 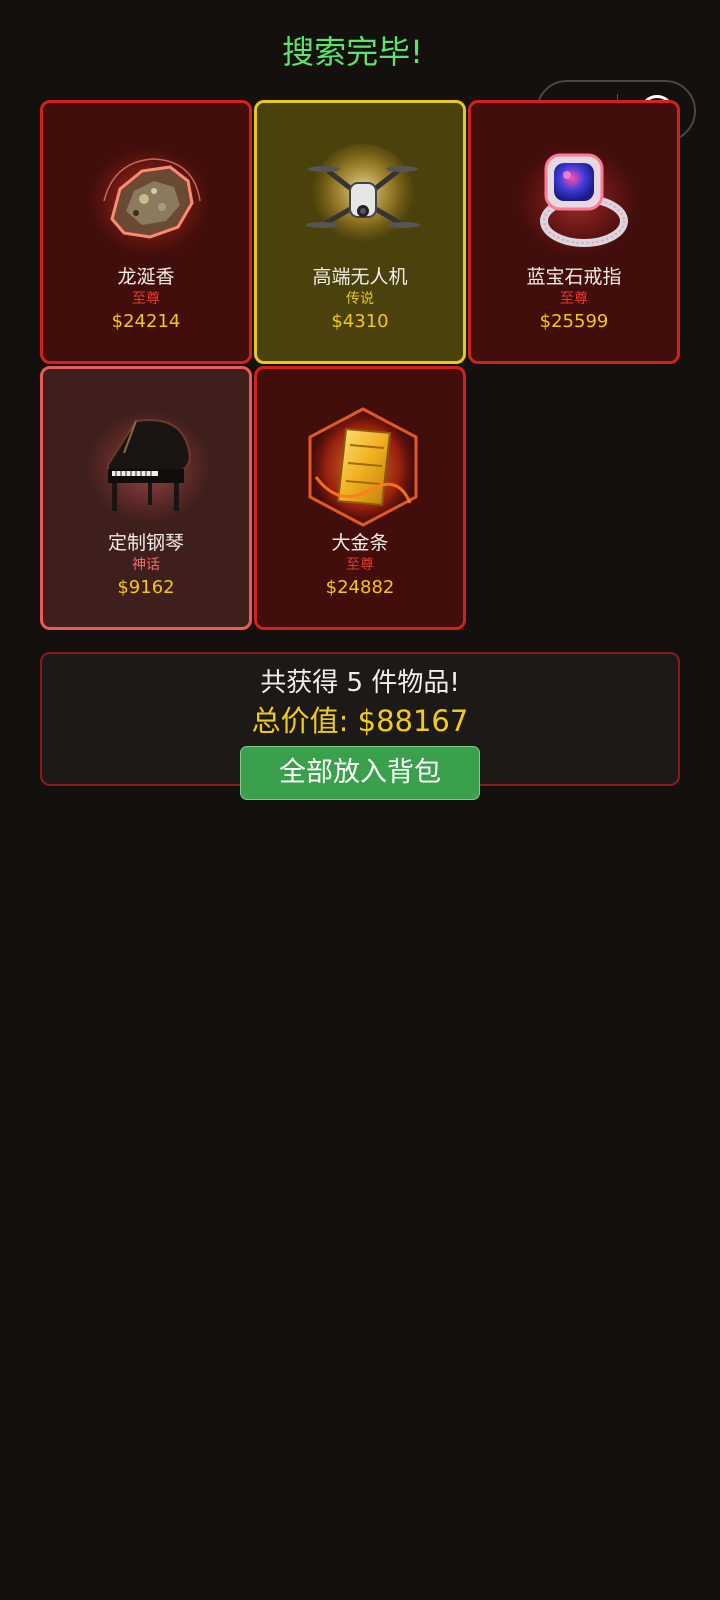 I want to click on grand-piano-icon, so click(x=149, y=467).